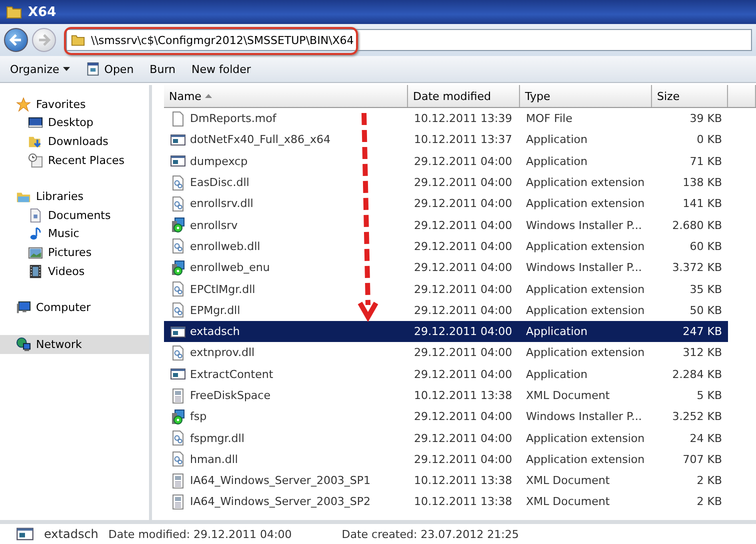 The image size is (756, 544). Describe the element at coordinates (74, 252) in the screenshot. I see `sidebar-item: Pictures` at that location.